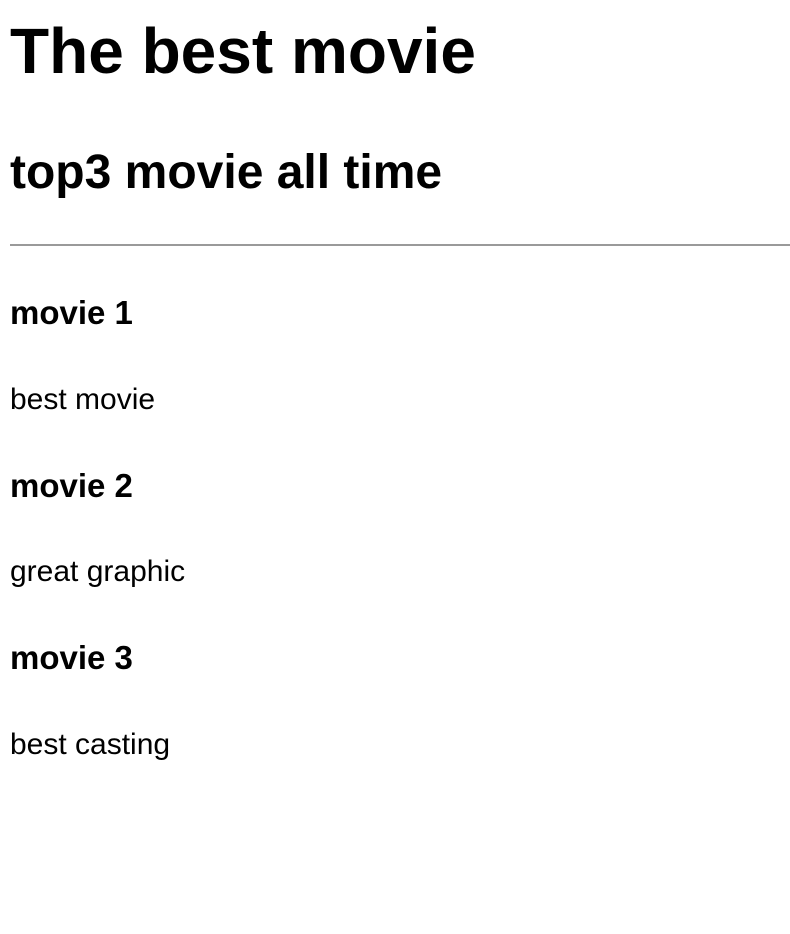  What do you see at coordinates (226, 172) in the screenshot?
I see `page-subtitle: top3 movie all time` at bounding box center [226, 172].